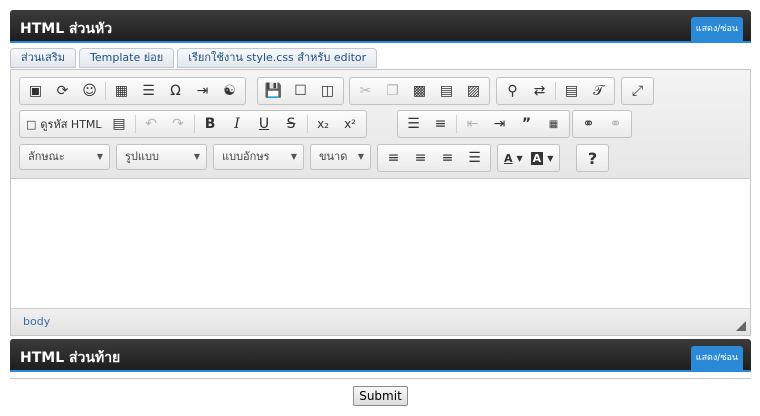 This screenshot has width=760, height=416. I want to click on find-icon: ⚲, so click(512, 91).